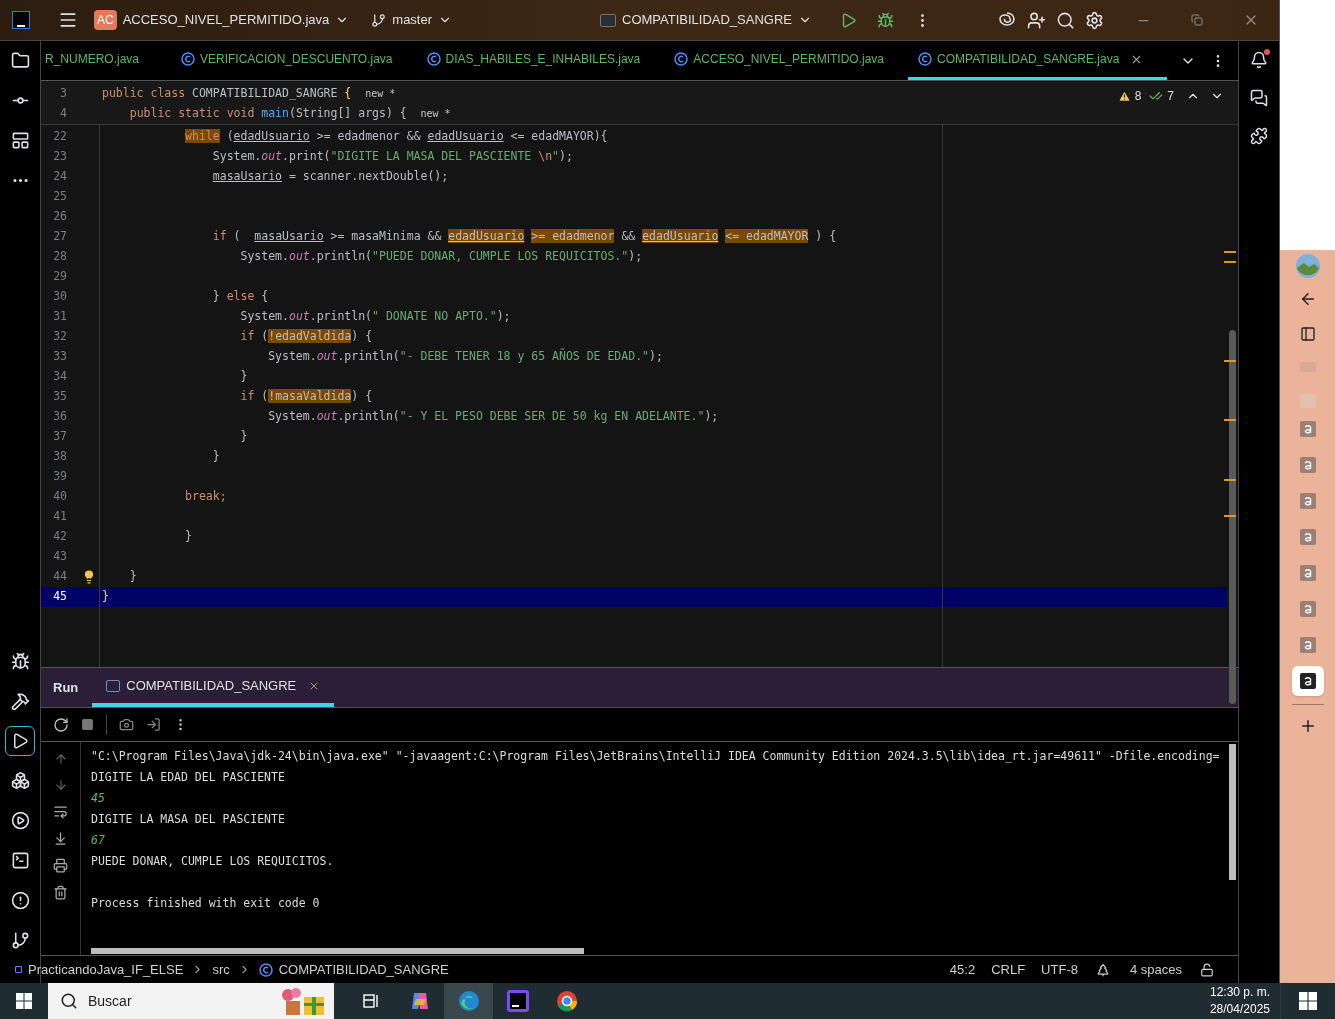  Describe the element at coordinates (213, 687) in the screenshot. I see `run-tab: COMPATIBILIDAD_SANGRE` at that location.